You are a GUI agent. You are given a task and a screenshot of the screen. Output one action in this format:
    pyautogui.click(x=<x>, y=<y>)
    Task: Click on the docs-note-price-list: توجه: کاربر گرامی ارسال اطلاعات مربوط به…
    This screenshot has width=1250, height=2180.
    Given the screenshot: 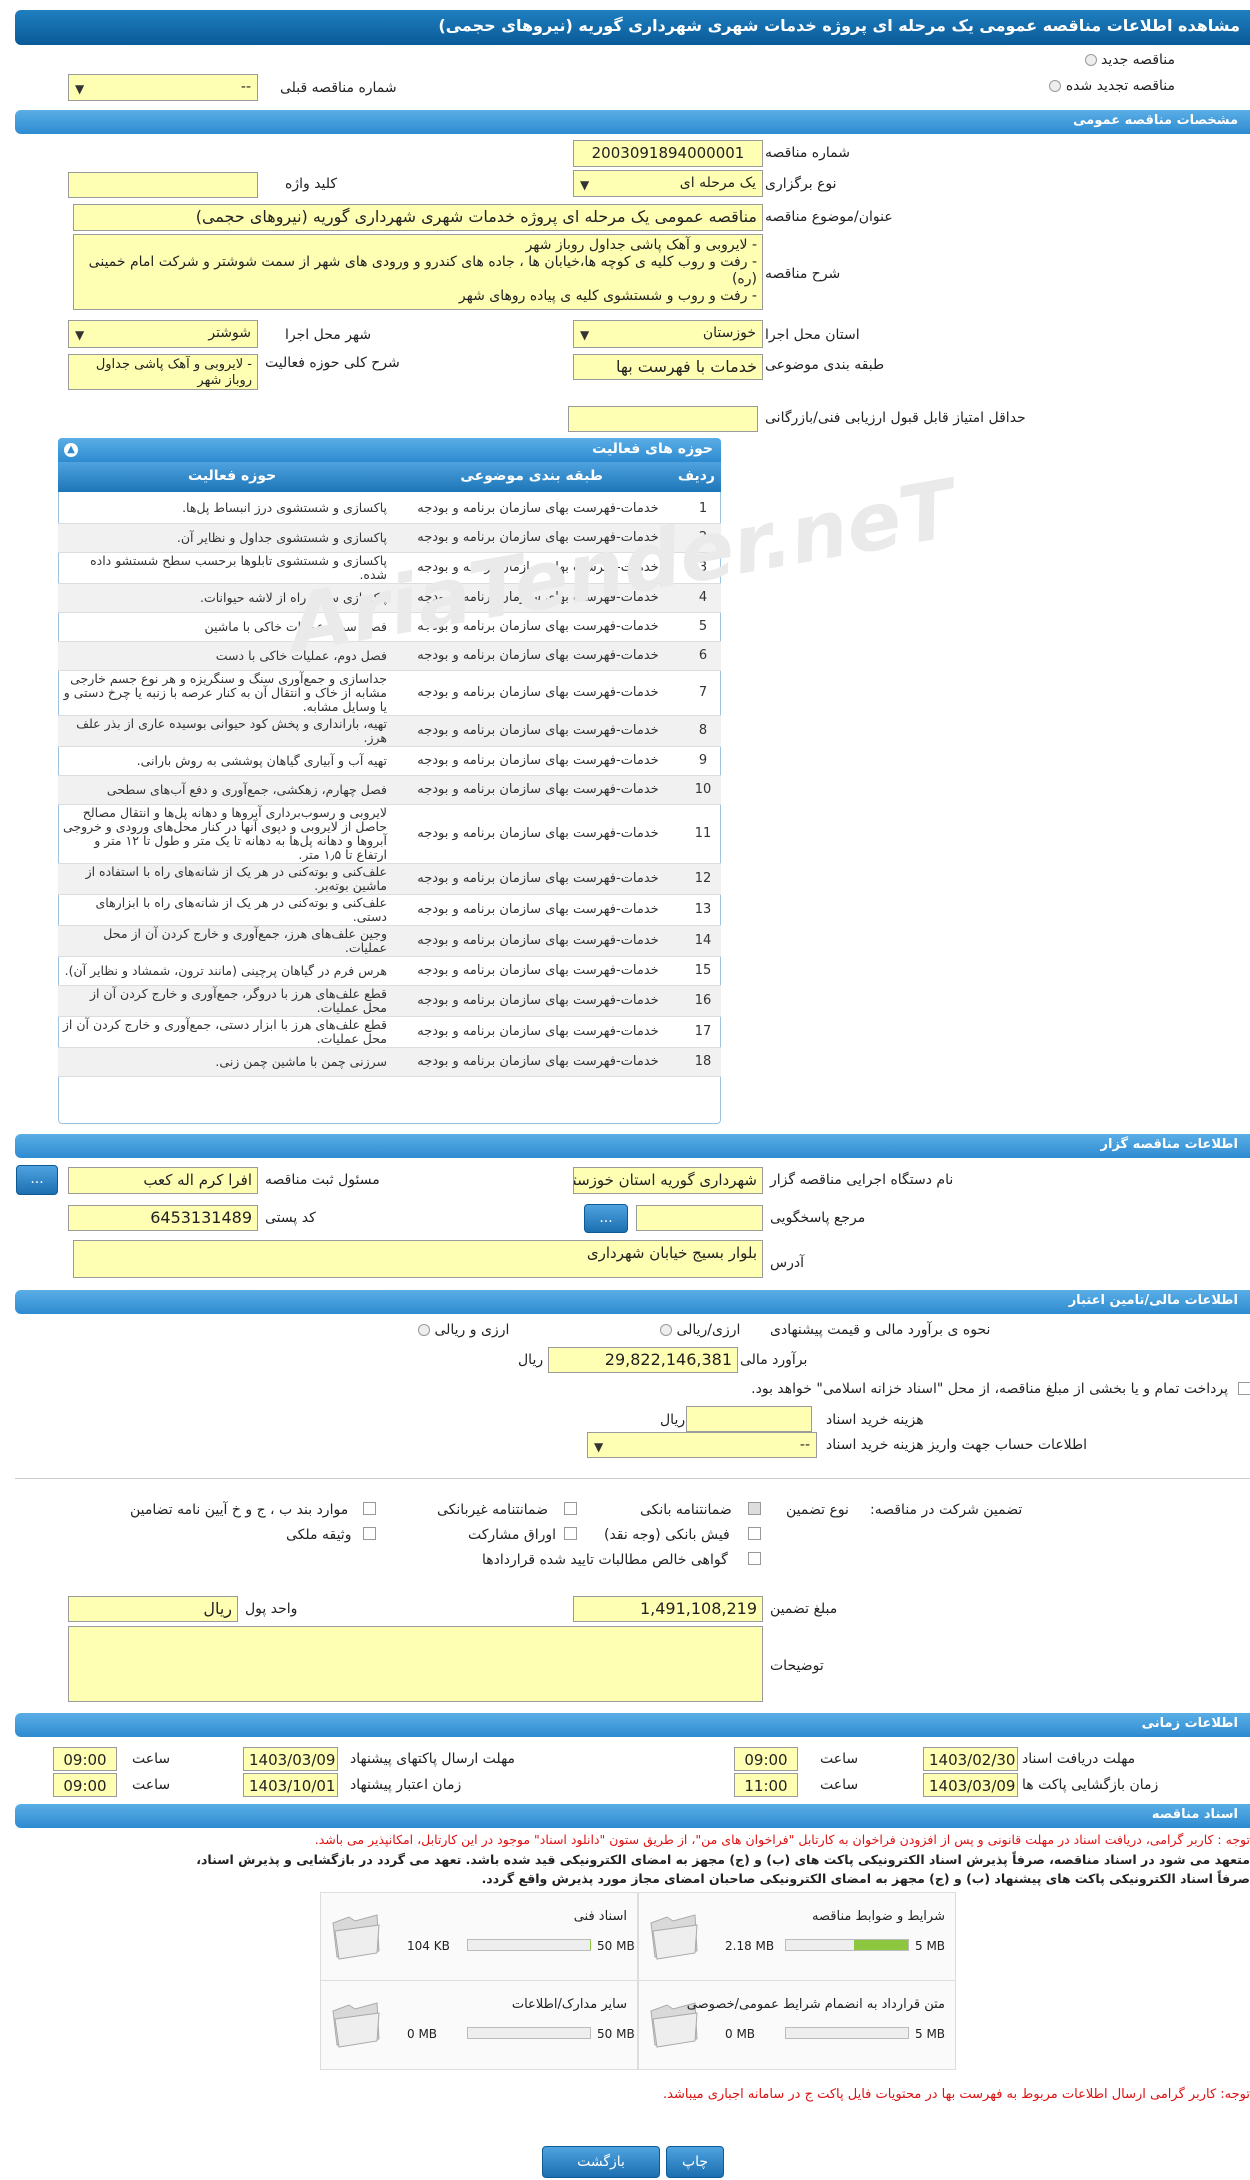 What is the action you would take?
    pyautogui.click(x=956, y=2094)
    